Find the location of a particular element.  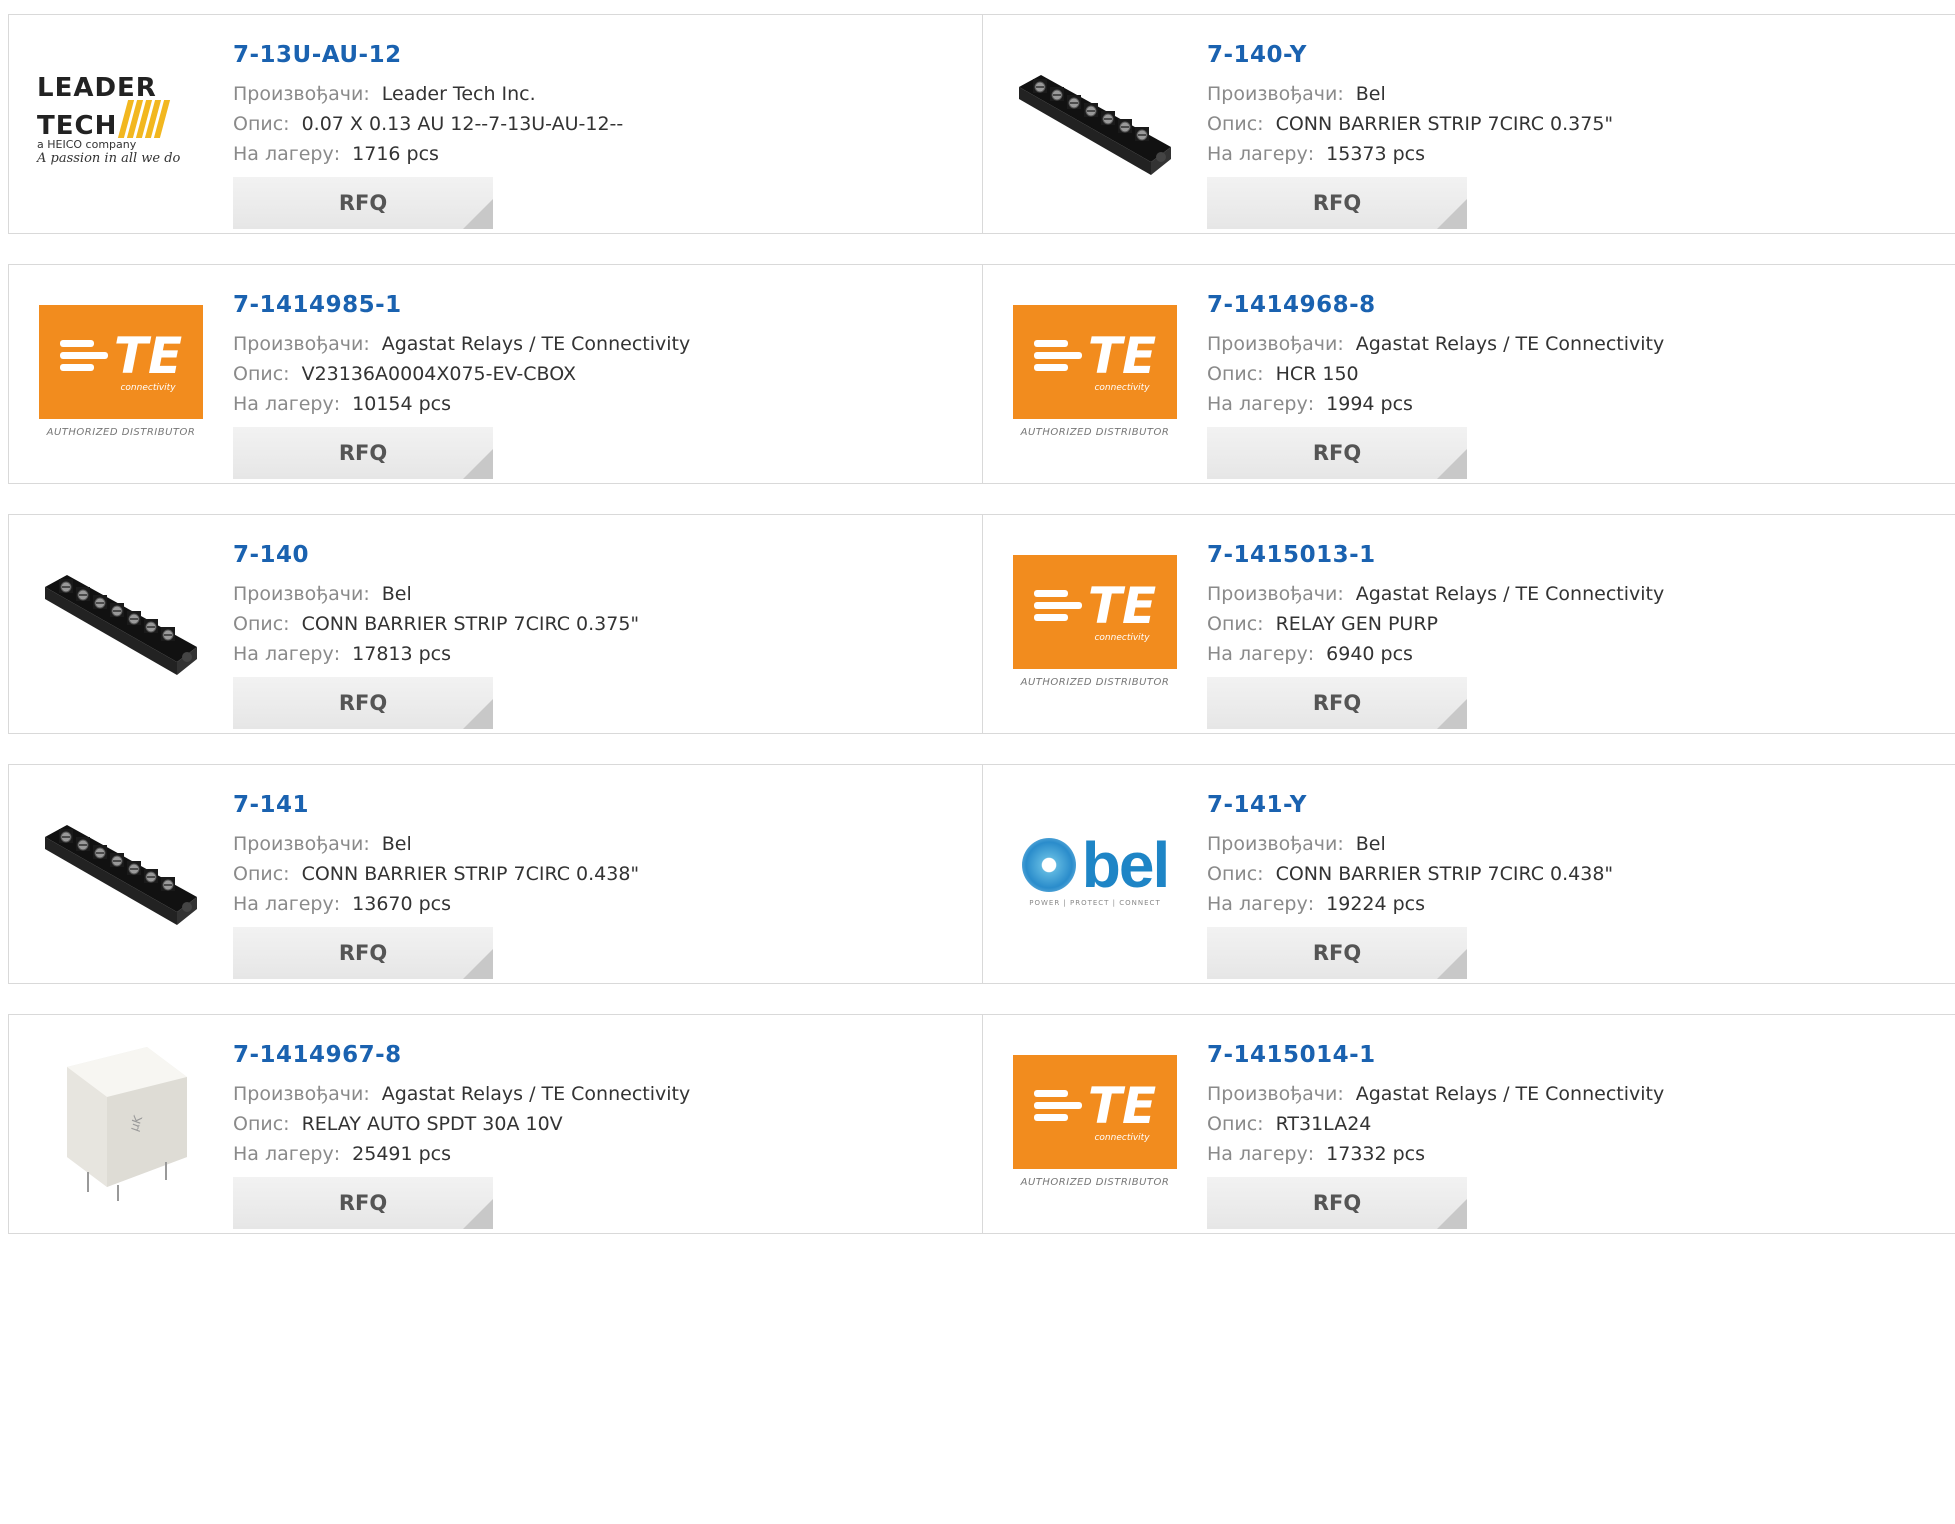

stock-value: 19224 pcs is located at coordinates (1376, 904).